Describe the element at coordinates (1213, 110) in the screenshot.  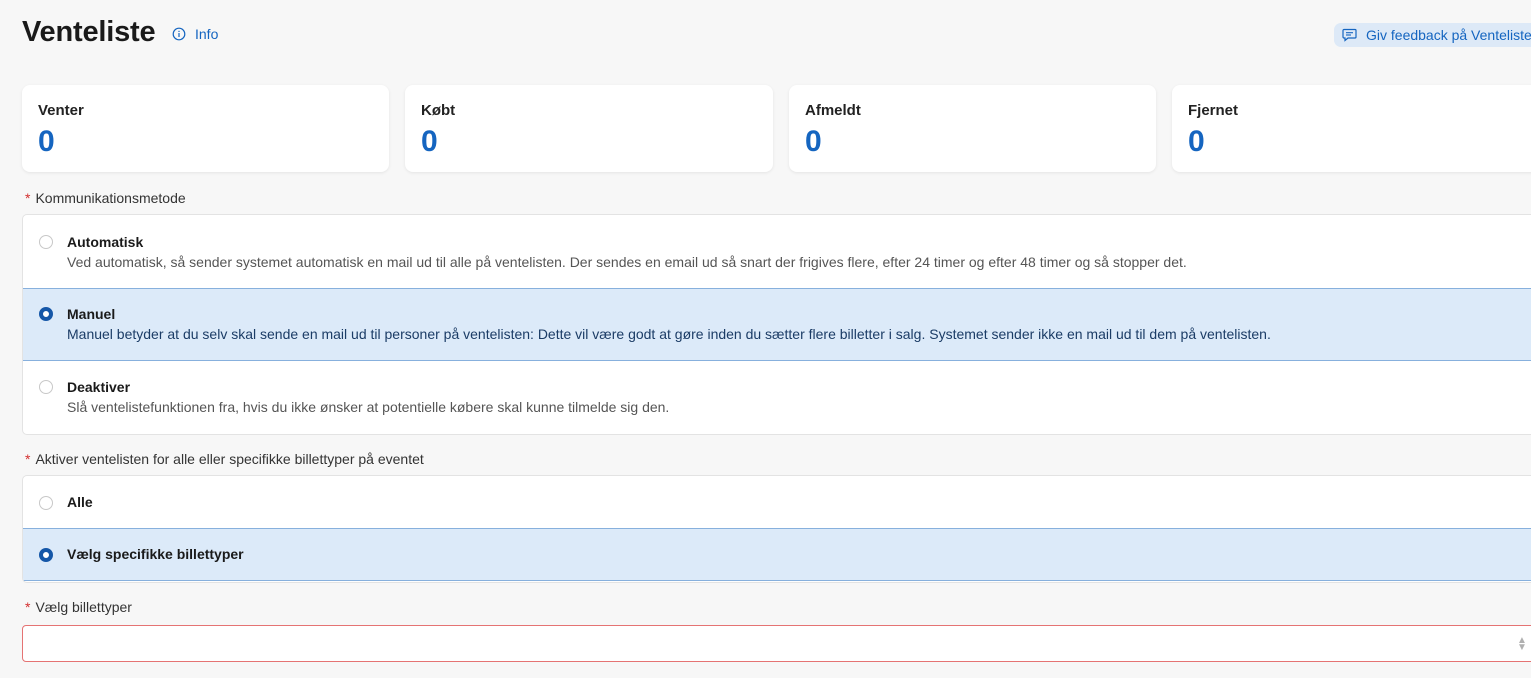
I see `stat-label: Fjernet` at that location.